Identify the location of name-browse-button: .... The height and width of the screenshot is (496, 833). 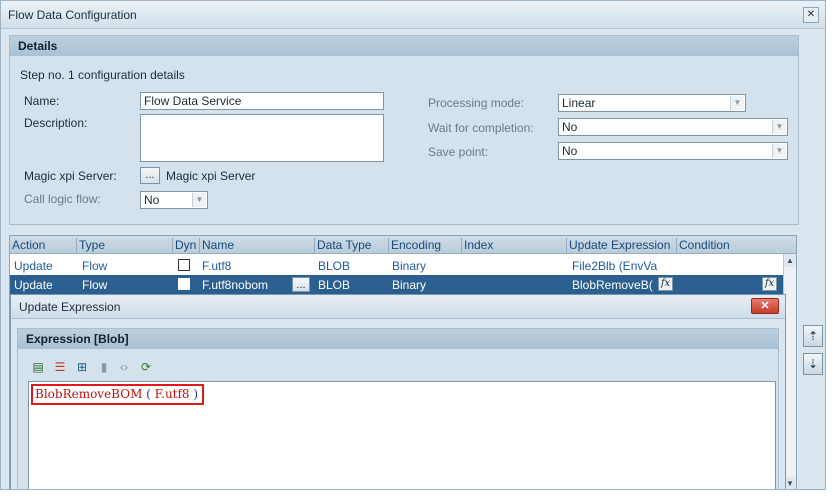
(301, 284).